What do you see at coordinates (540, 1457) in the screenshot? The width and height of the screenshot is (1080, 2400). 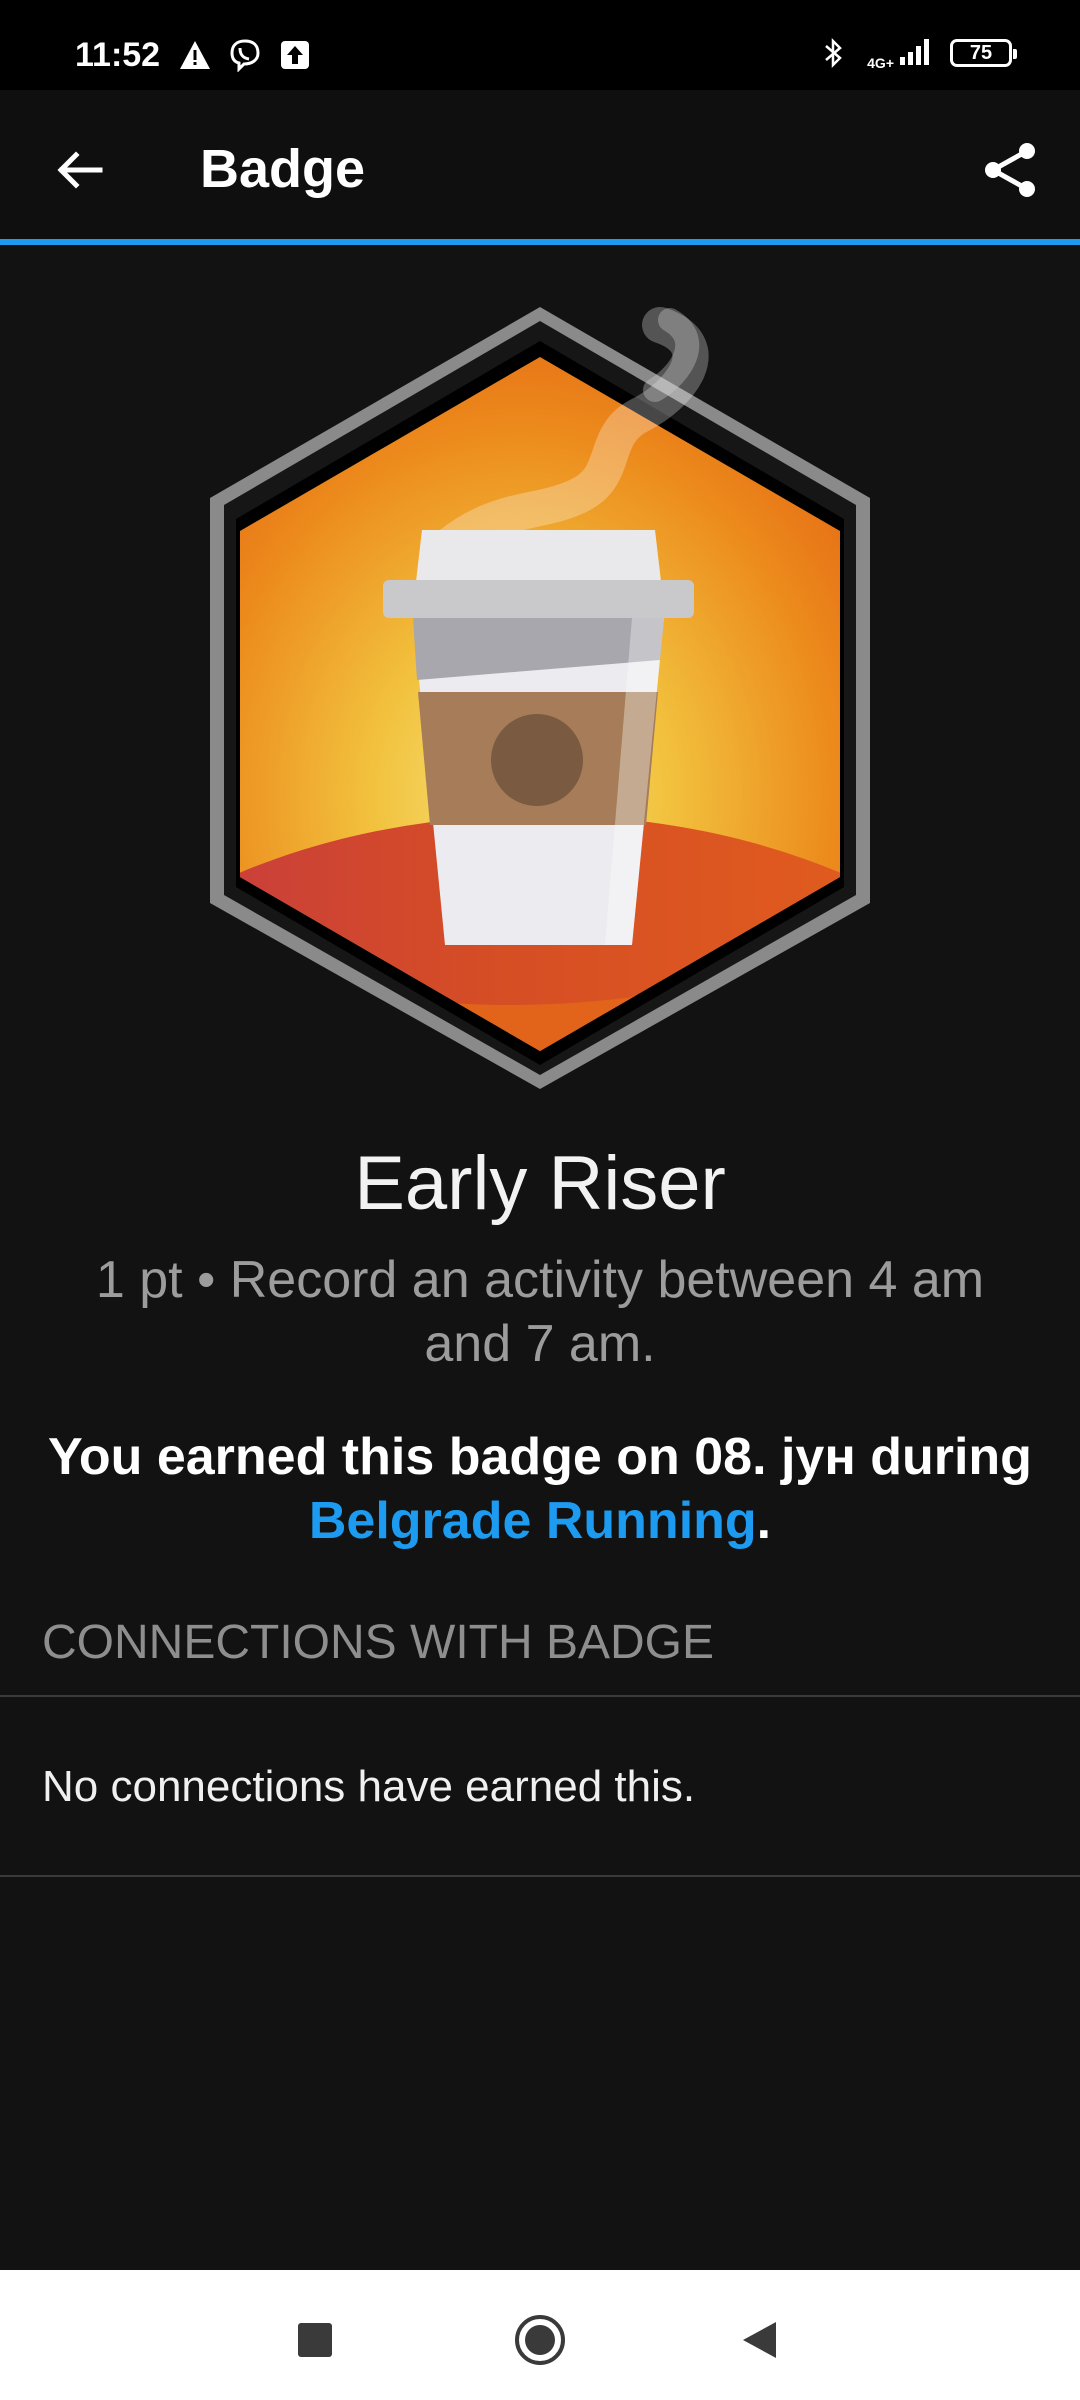 I see `earned-text: You earned this badge on 08. јун during` at bounding box center [540, 1457].